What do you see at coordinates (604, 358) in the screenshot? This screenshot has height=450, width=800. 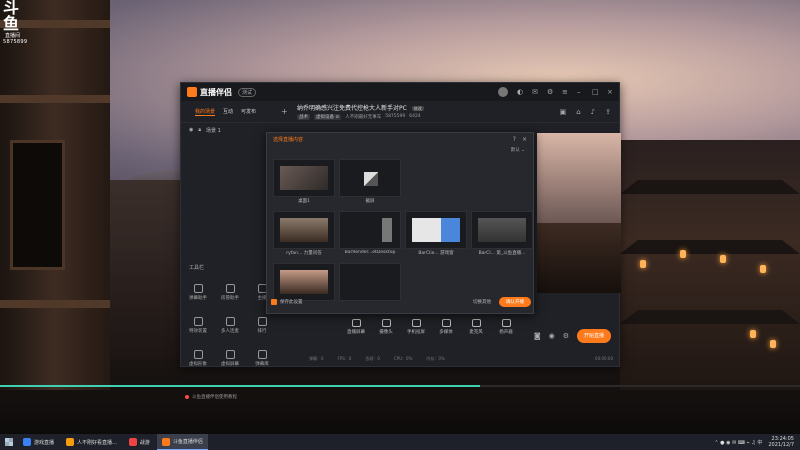 I see `live-timer: 00:00:00` at bounding box center [604, 358].